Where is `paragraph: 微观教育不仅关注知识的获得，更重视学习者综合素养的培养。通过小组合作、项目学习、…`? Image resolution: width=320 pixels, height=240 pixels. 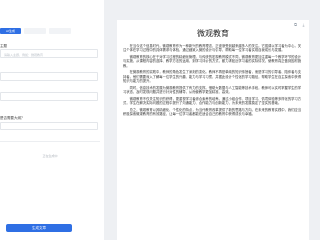
paragraph: 微观教育不仅关注知识的获得，更重视学习者综合素养的培养。通过小组合作、项目学习、… is located at coordinates (212, 101).